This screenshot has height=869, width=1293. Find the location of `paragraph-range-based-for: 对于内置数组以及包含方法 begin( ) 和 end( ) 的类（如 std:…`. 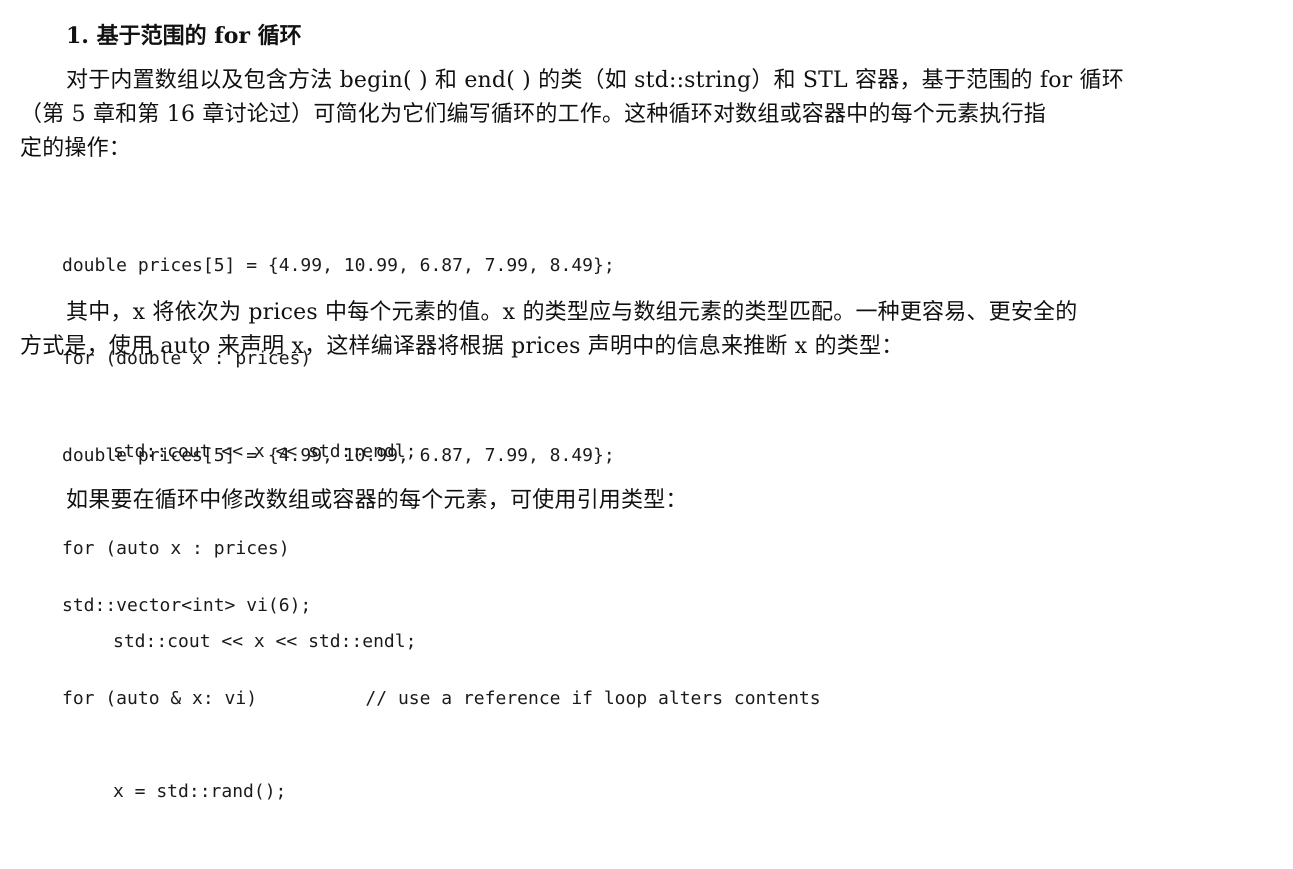

paragraph-range-based-for: 对于内置数组以及包含方法 begin( ) 和 end( ) 的类（如 std:… is located at coordinates (572, 115).